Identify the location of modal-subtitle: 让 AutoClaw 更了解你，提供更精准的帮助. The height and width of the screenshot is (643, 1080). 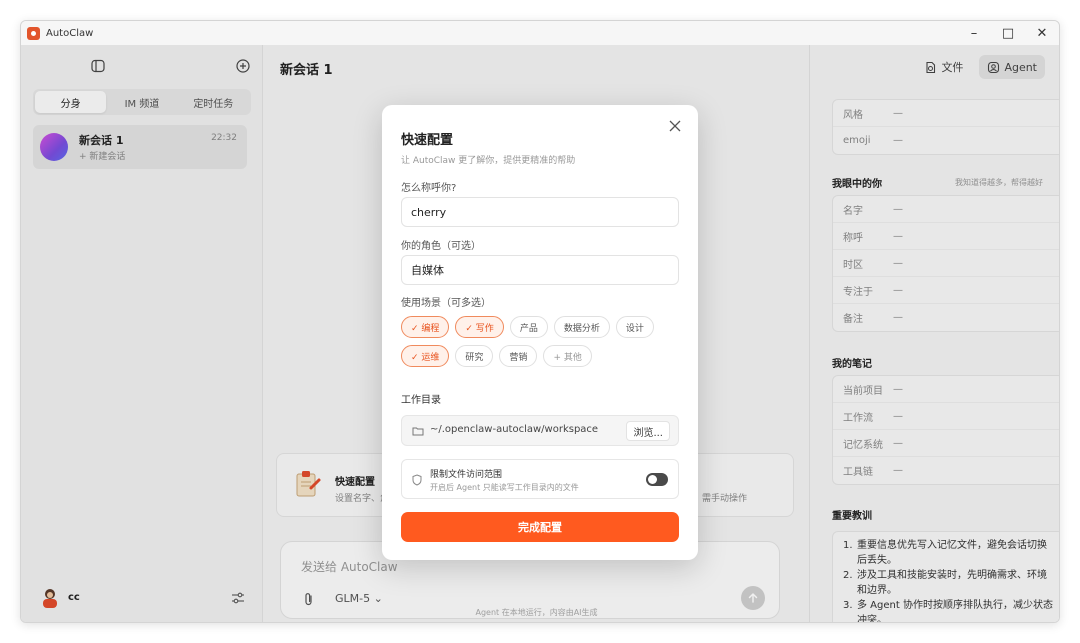
(488, 161).